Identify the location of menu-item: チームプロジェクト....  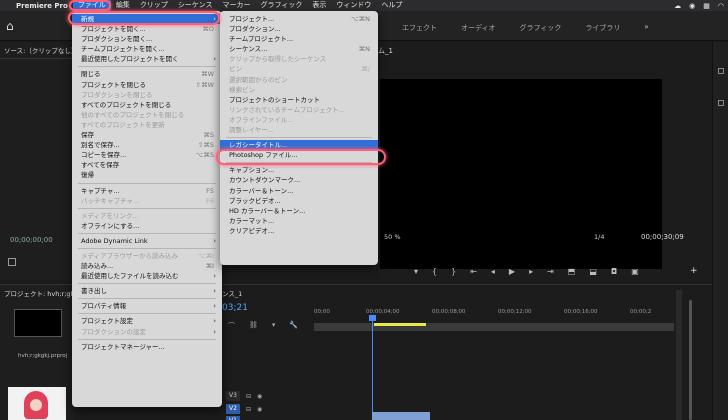
(299, 39).